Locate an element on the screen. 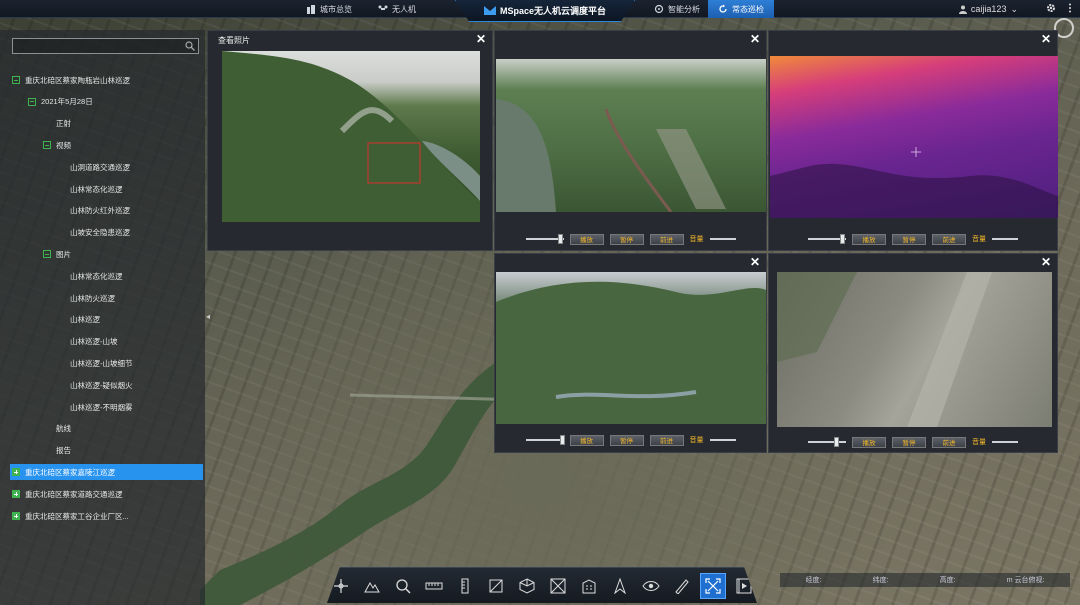 This screenshot has width=1080, height=605. tab-label: 常态巡检 is located at coordinates (748, 9).